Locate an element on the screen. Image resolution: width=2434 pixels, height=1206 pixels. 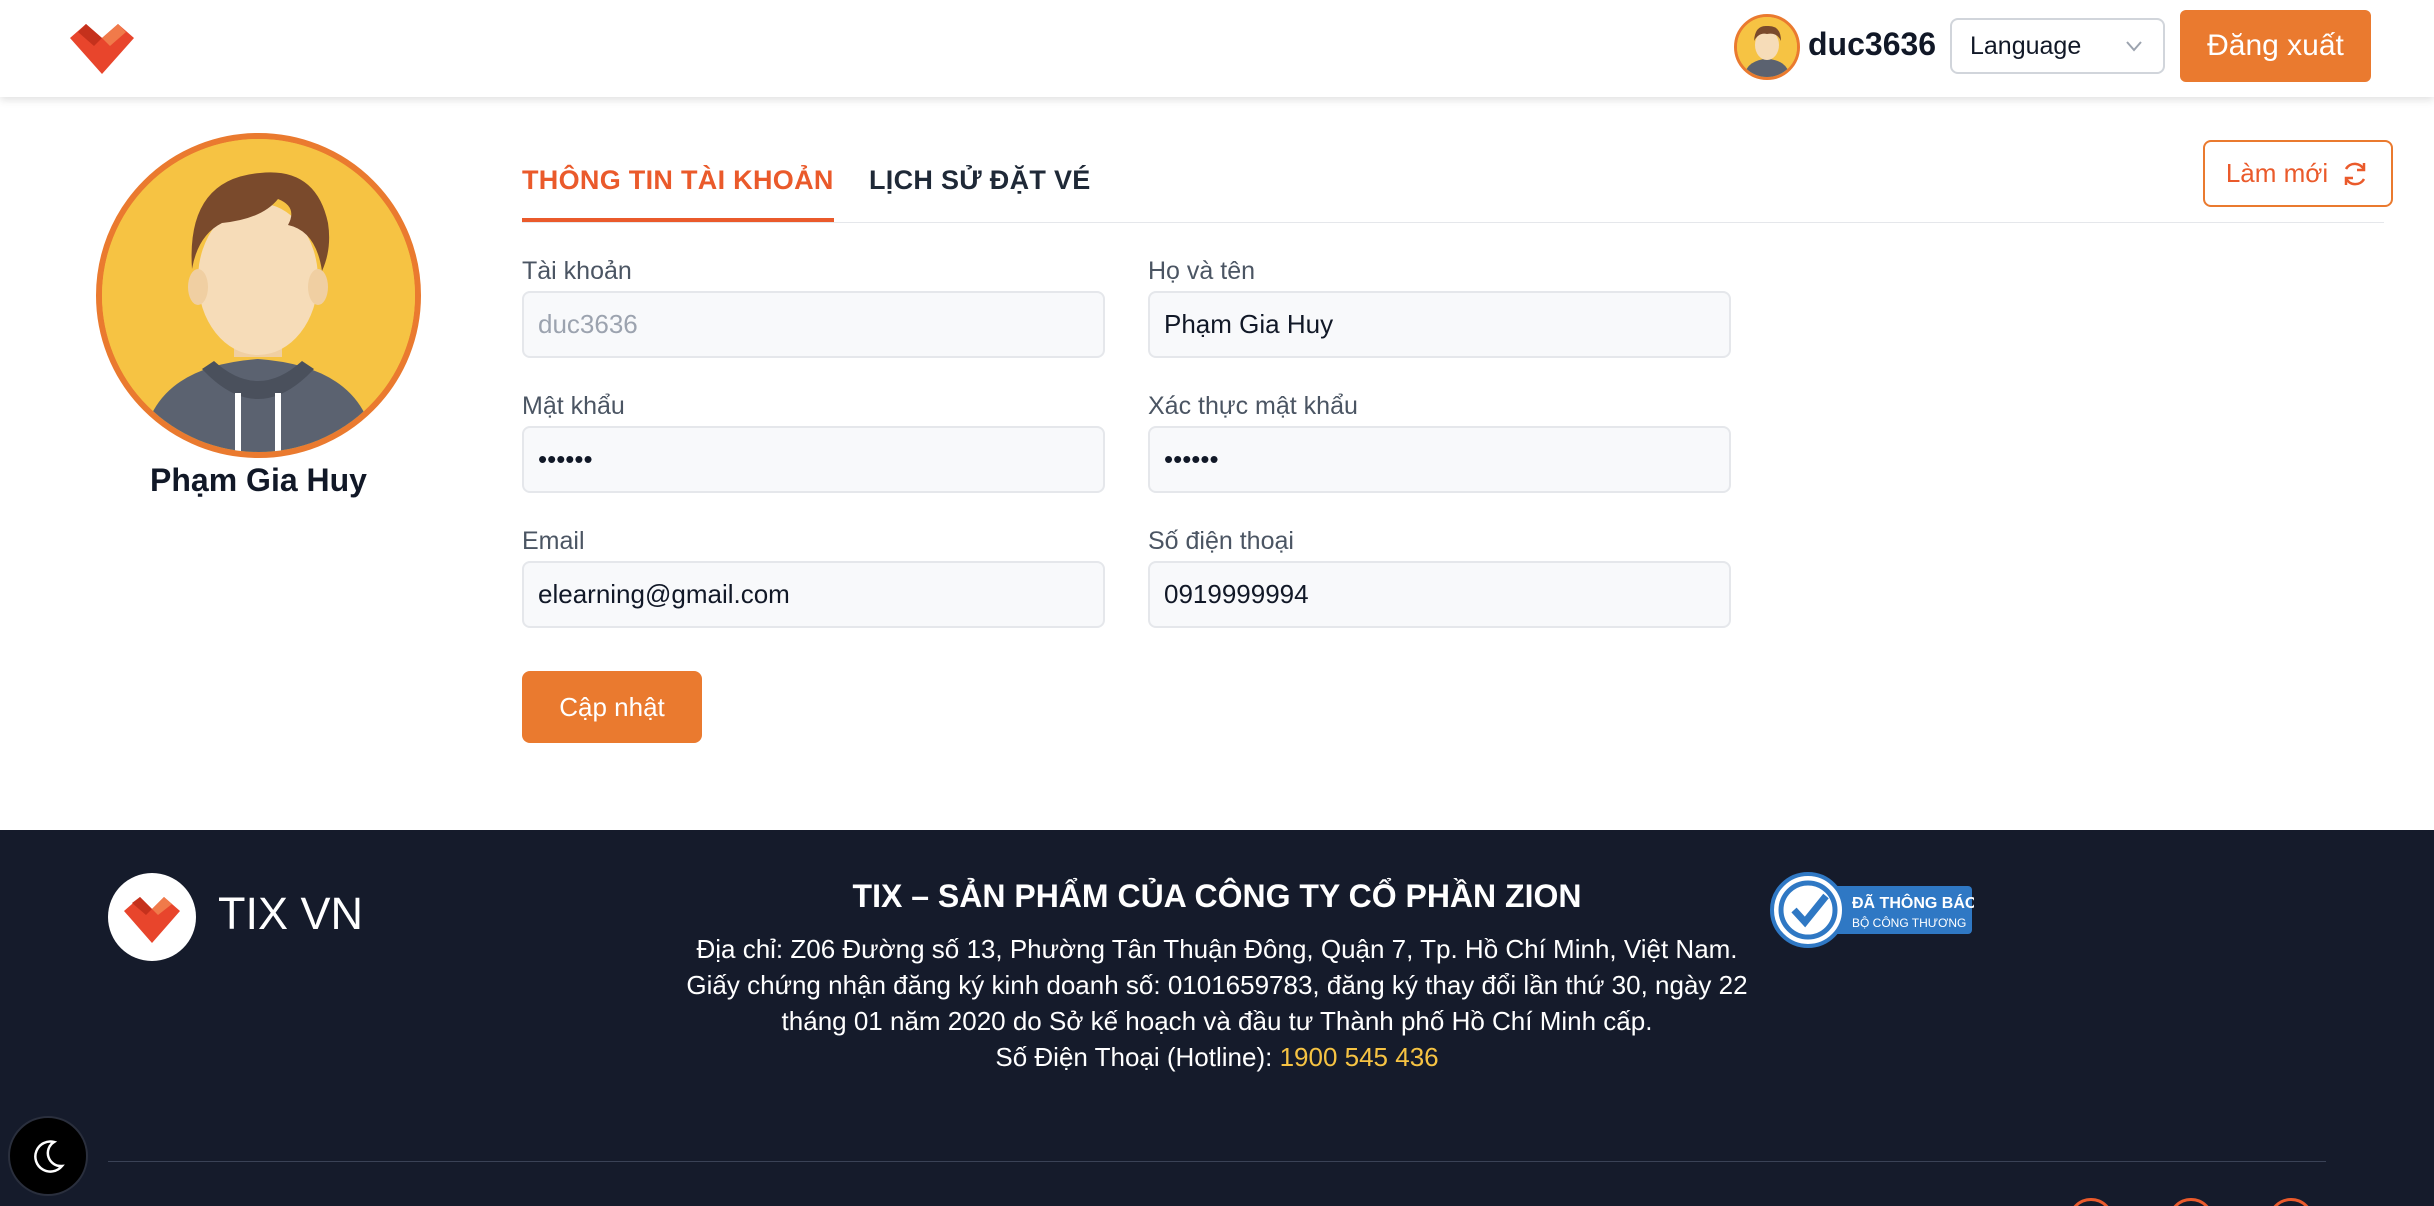
moon-icon is located at coordinates (49, 1156).